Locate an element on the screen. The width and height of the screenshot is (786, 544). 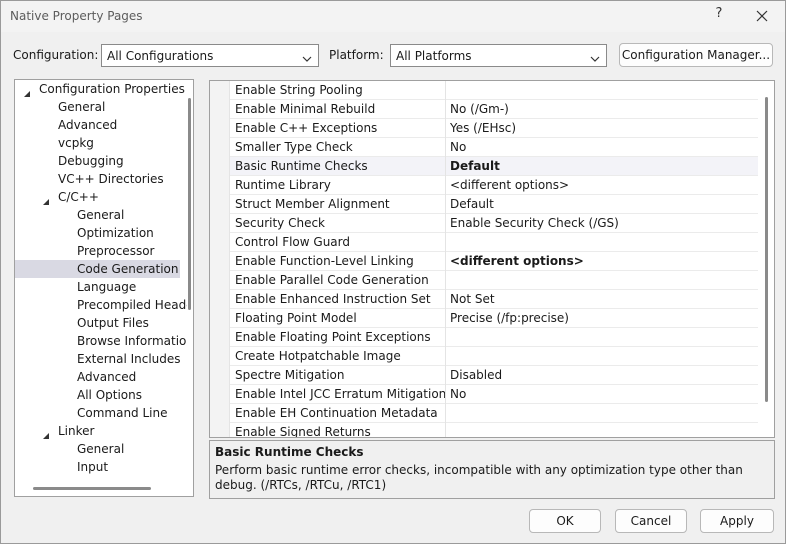
tree-item-external-includes: External Includes is located at coordinates (101, 359).